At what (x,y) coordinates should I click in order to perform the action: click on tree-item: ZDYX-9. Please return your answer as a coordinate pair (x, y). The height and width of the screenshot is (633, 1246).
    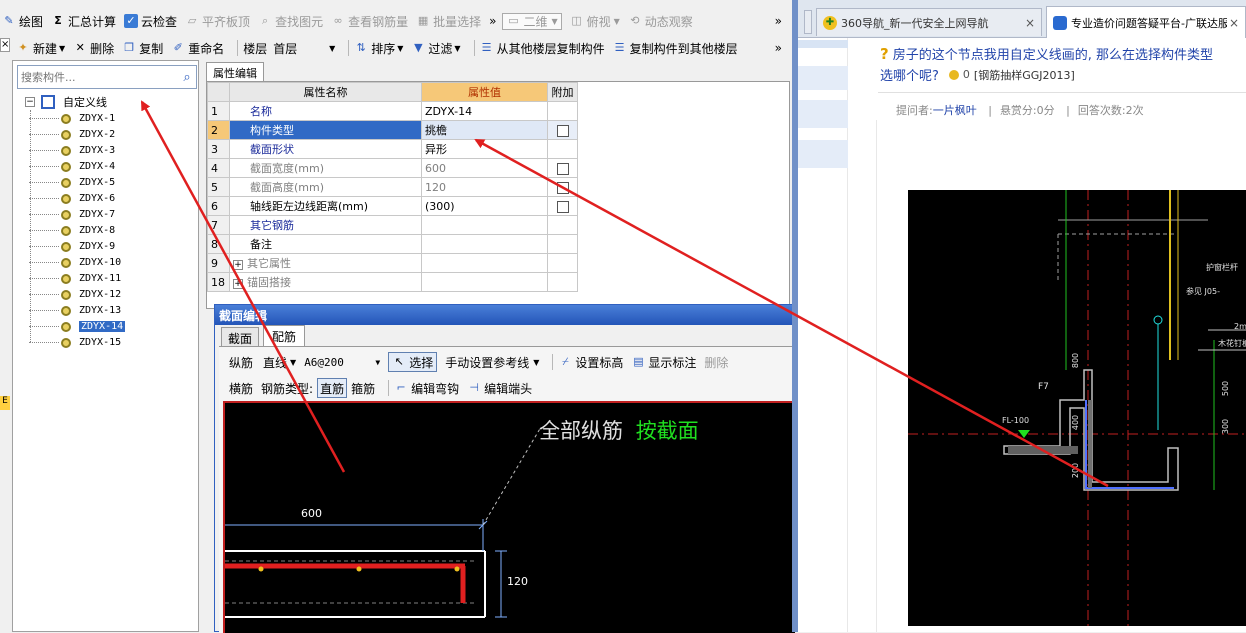
    Looking at the image, I should click on (72, 246).